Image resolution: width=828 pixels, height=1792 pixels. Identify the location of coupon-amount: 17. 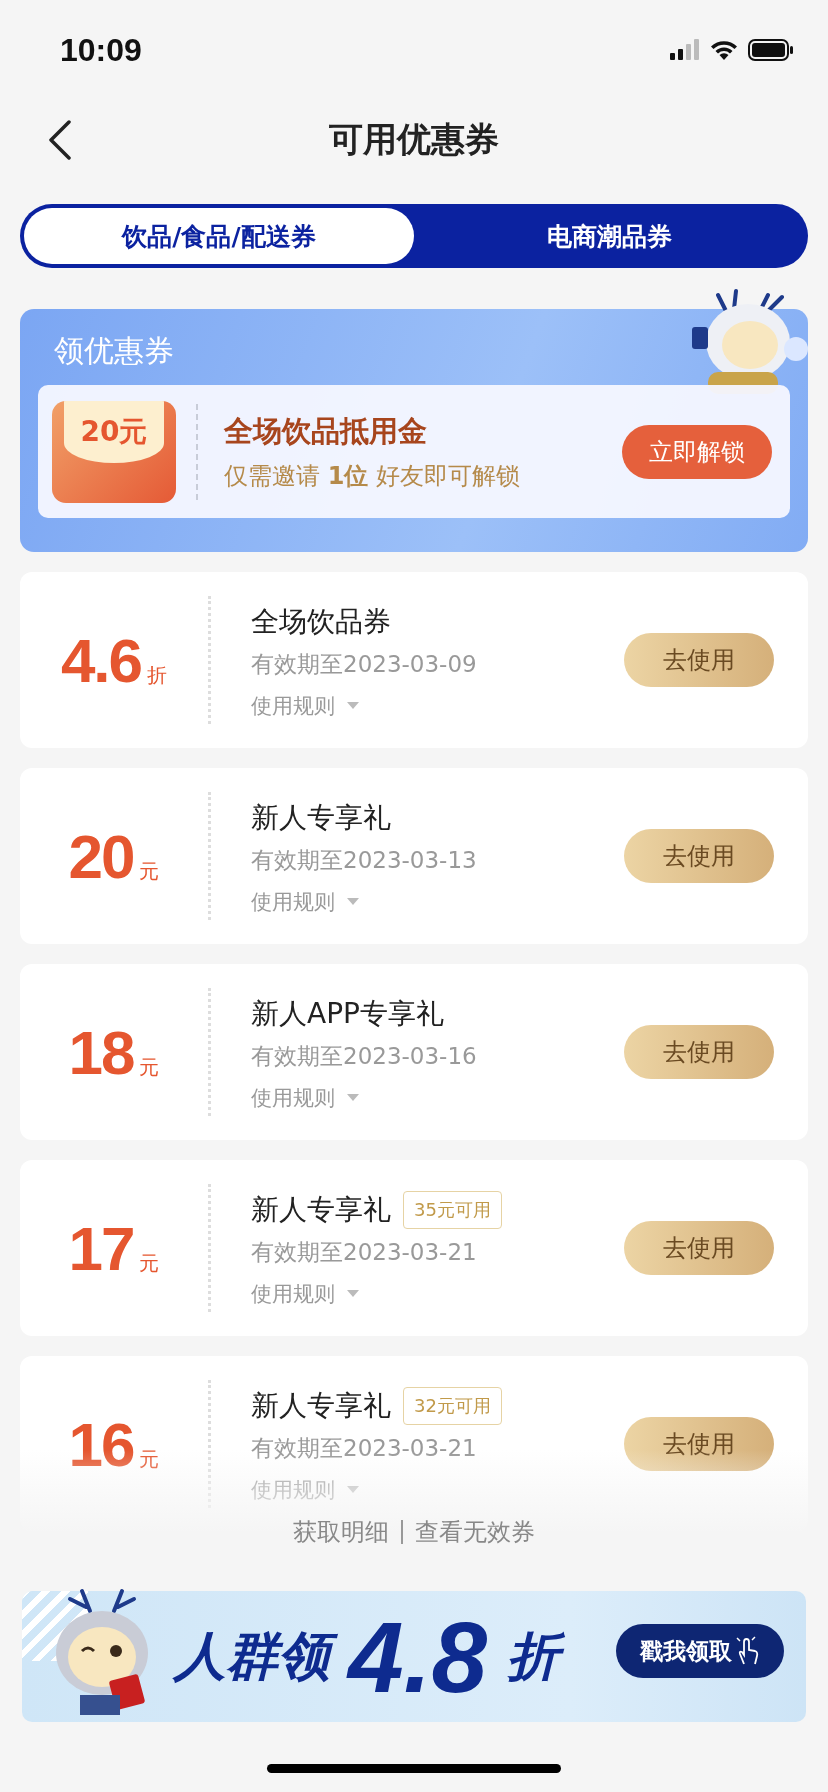
(101, 1248).